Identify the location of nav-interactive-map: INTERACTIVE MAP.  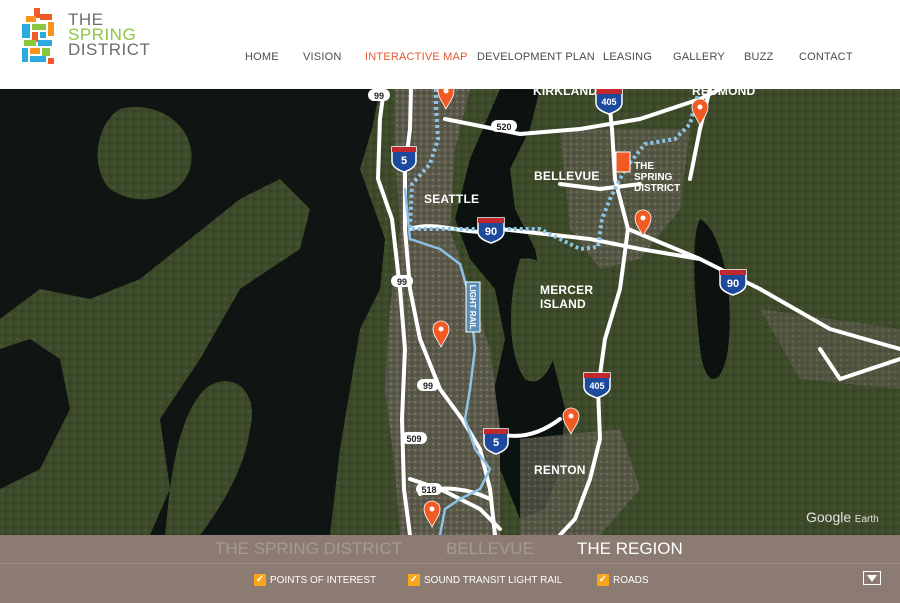
(416, 57).